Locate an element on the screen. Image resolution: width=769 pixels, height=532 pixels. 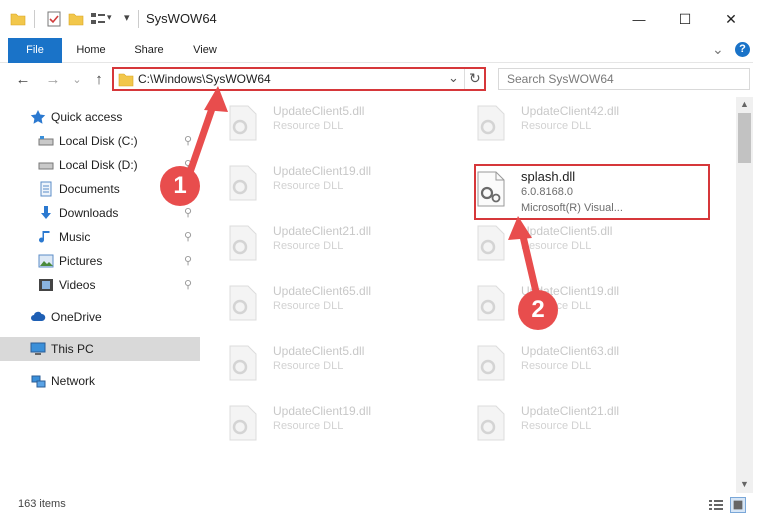
ribbon-expand-icon: ⌄ is located at coordinates (718, 49).